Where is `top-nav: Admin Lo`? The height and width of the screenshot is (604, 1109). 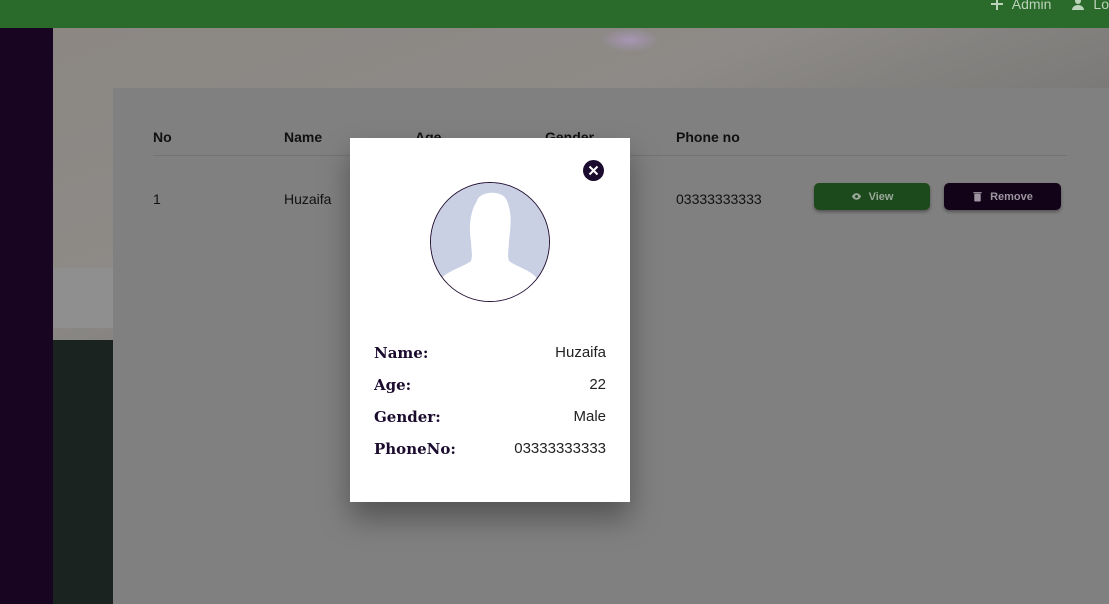 top-nav: Admin Lo is located at coordinates (1049, 7).